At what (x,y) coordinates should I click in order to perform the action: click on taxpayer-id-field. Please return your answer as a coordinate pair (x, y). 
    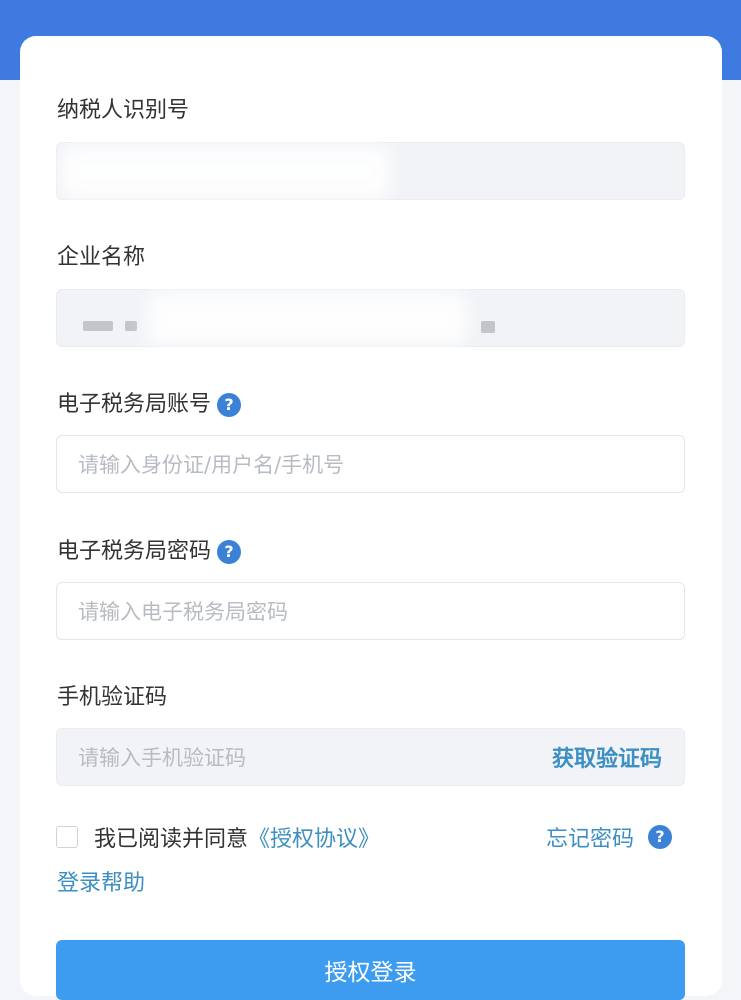
    Looking at the image, I should click on (370, 171).